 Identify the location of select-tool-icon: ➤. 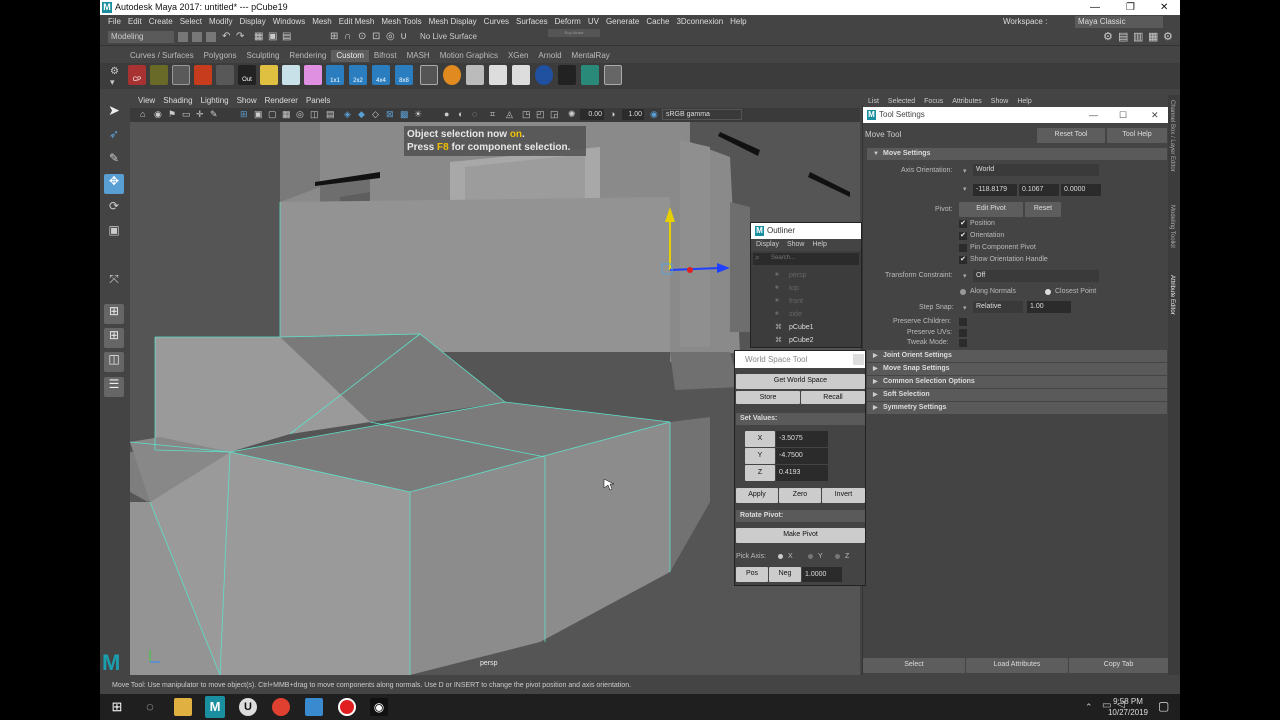
(114, 112).